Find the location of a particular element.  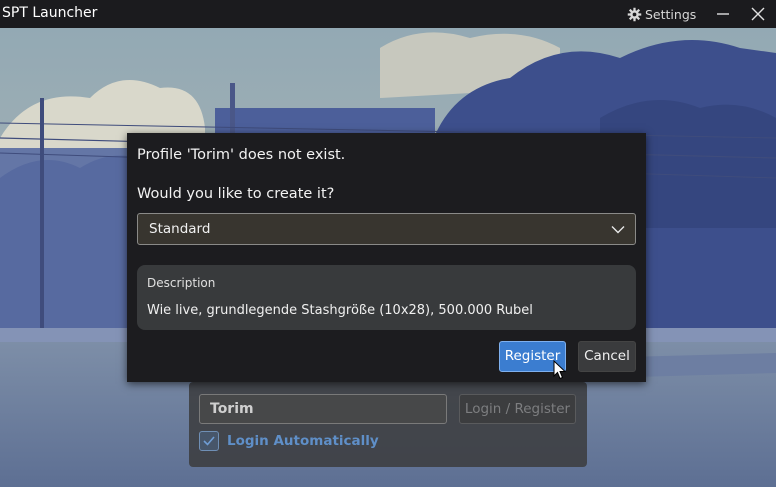

settings-button: Settings is located at coordinates (661, 14).